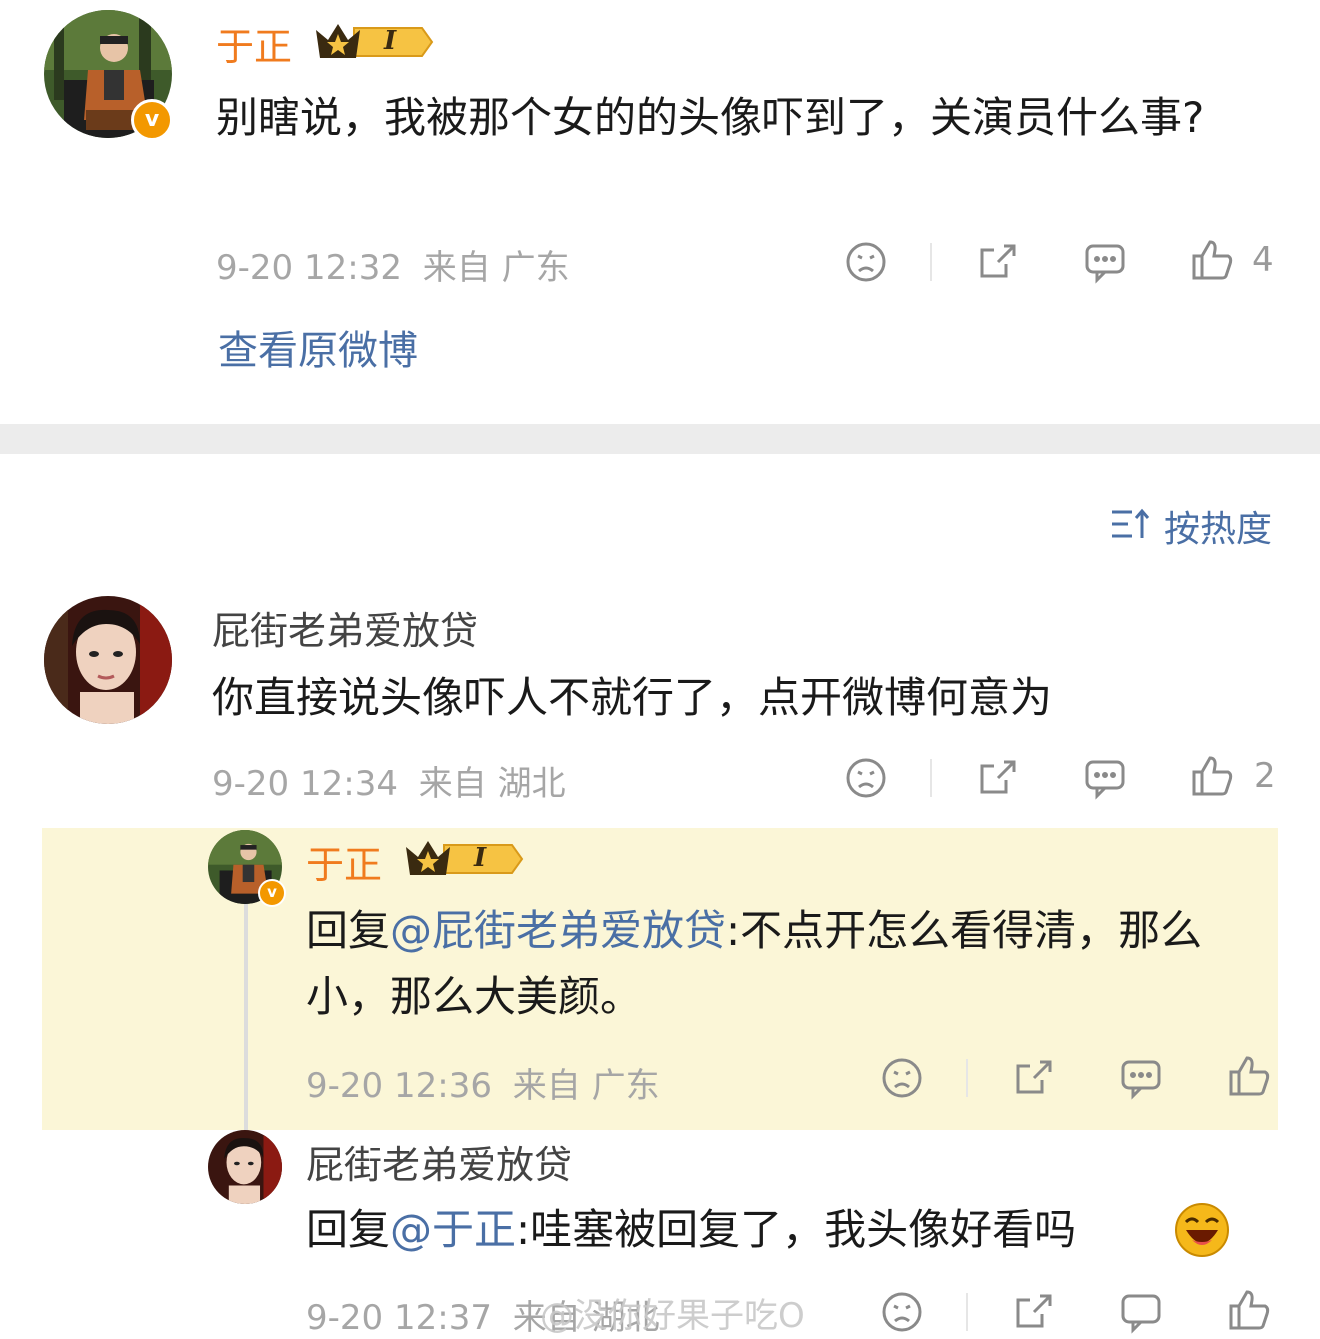  I want to click on comment-author-avatar, so click(108, 660).